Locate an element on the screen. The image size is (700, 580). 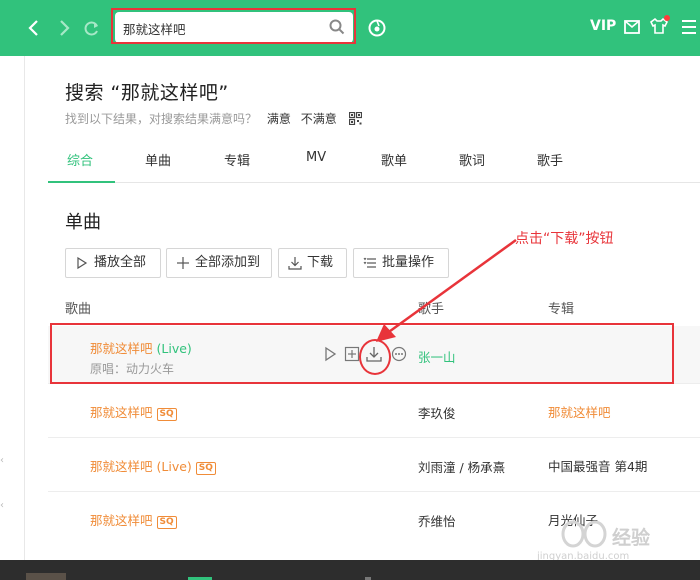
chevron-right-icon is located at coordinates (64, 28).